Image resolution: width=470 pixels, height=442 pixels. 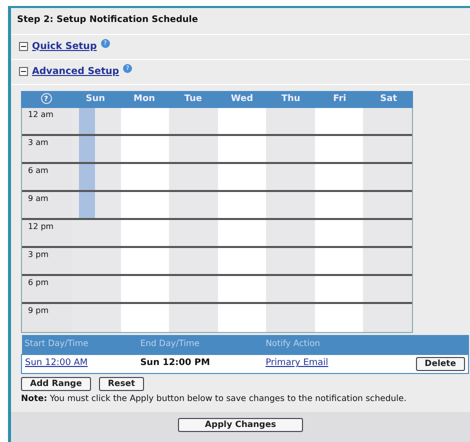 What do you see at coordinates (193, 99) in the screenshot?
I see `day-header: Tue` at bounding box center [193, 99].